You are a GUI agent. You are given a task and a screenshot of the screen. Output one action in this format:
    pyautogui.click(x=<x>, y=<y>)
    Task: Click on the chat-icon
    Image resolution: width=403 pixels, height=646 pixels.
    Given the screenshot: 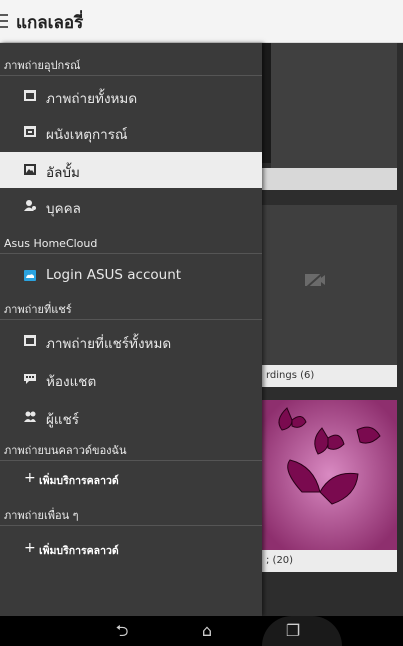 What is the action you would take?
    pyautogui.click(x=30, y=379)
    